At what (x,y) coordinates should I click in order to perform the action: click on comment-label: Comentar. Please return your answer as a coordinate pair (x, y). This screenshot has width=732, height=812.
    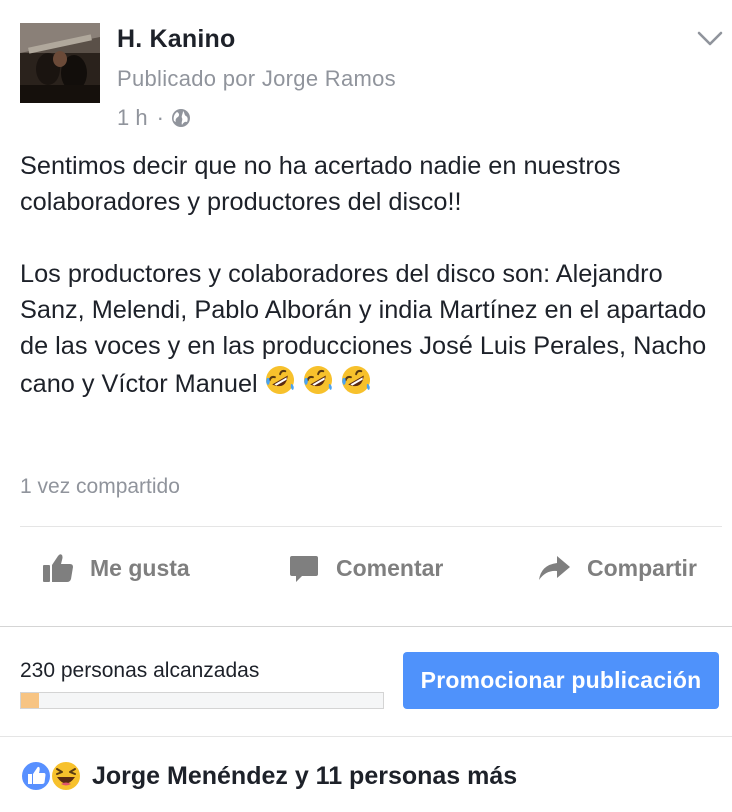
    Looking at the image, I should click on (390, 567).